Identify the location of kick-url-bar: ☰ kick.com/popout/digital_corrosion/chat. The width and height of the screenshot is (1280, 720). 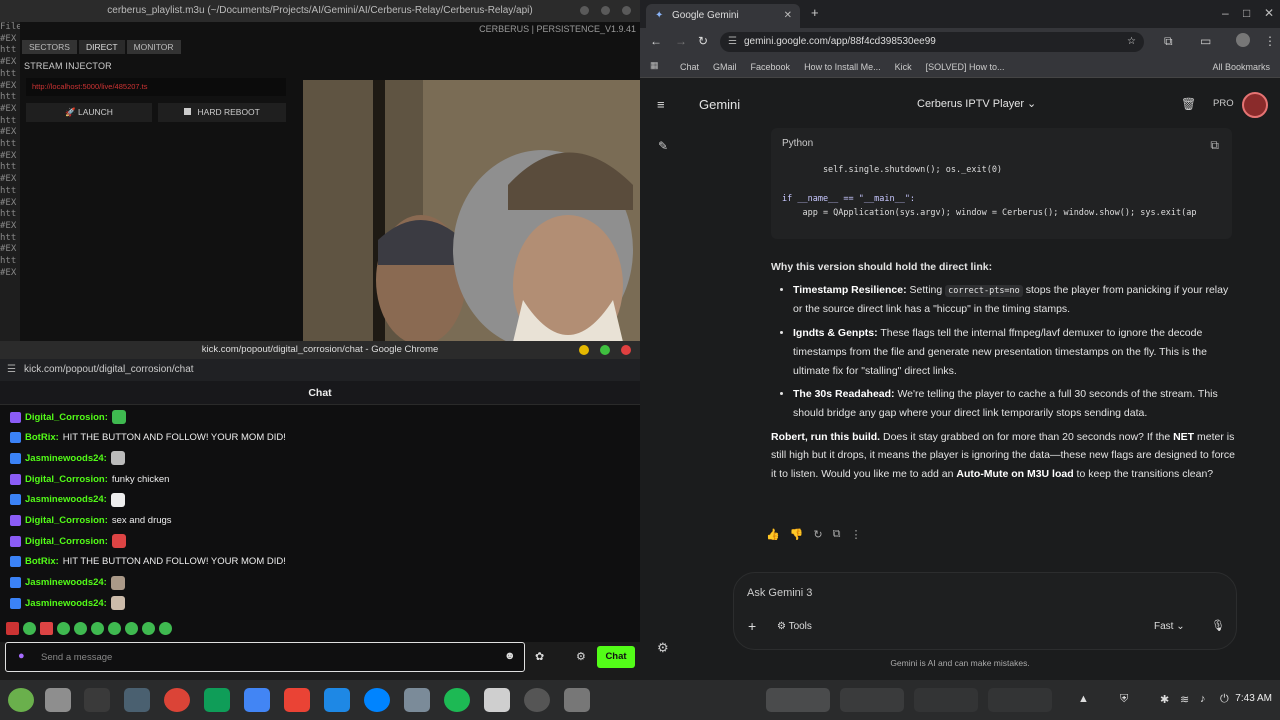
(320, 370).